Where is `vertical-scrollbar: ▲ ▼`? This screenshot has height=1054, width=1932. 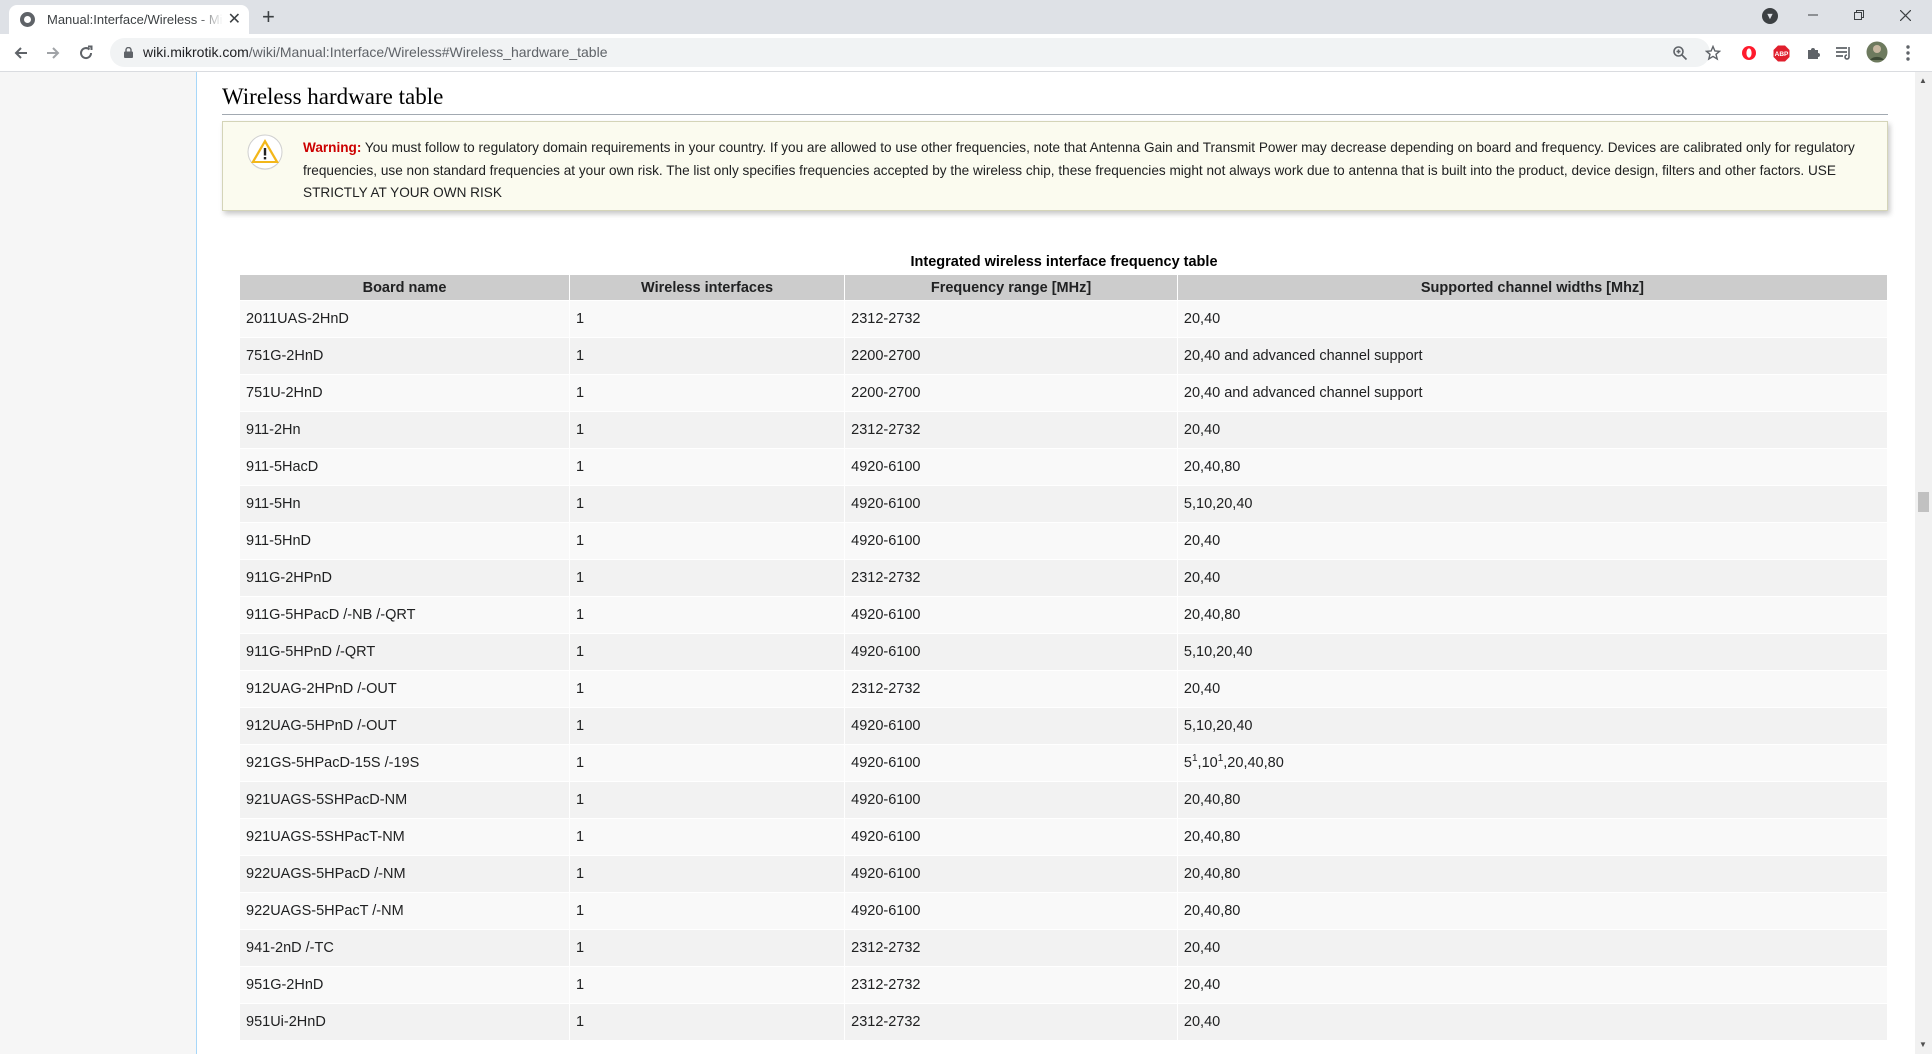
vertical-scrollbar: ▲ ▼ is located at coordinates (1923, 563).